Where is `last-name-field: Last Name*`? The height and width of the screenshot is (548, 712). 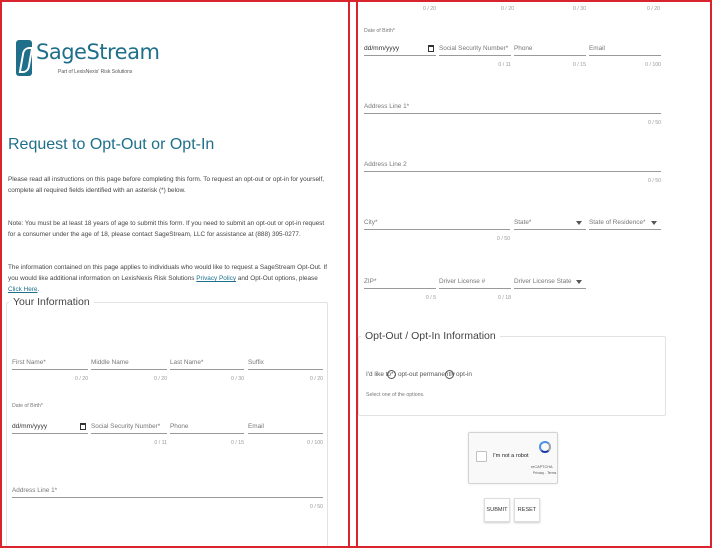
last-name-field: Last Name* is located at coordinates (207, 362).